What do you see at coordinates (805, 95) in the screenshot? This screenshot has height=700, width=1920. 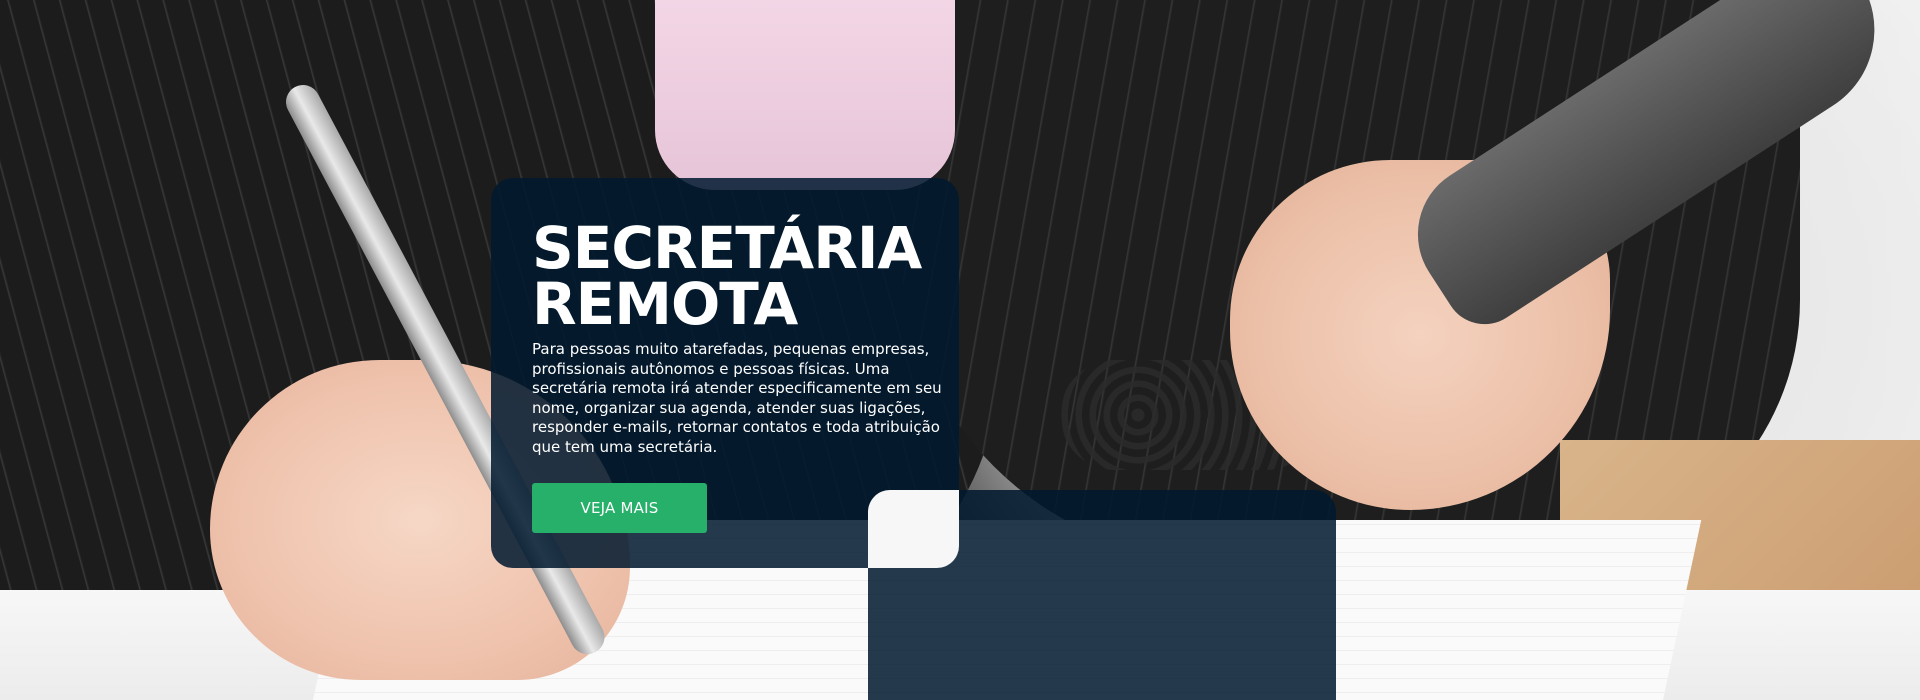 I see `photo-shirt` at bounding box center [805, 95].